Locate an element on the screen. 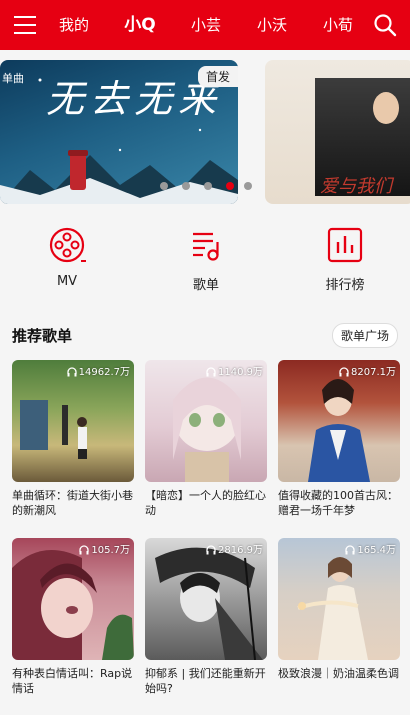  search-icon is located at coordinates (385, 25).